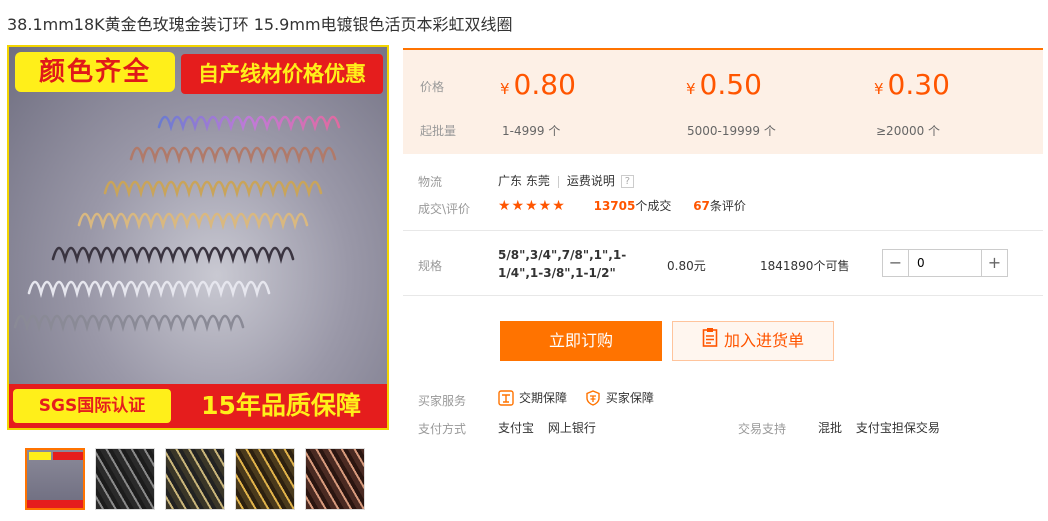 This screenshot has width=1048, height=521. I want to click on quantity-stepper: − +, so click(945, 263).